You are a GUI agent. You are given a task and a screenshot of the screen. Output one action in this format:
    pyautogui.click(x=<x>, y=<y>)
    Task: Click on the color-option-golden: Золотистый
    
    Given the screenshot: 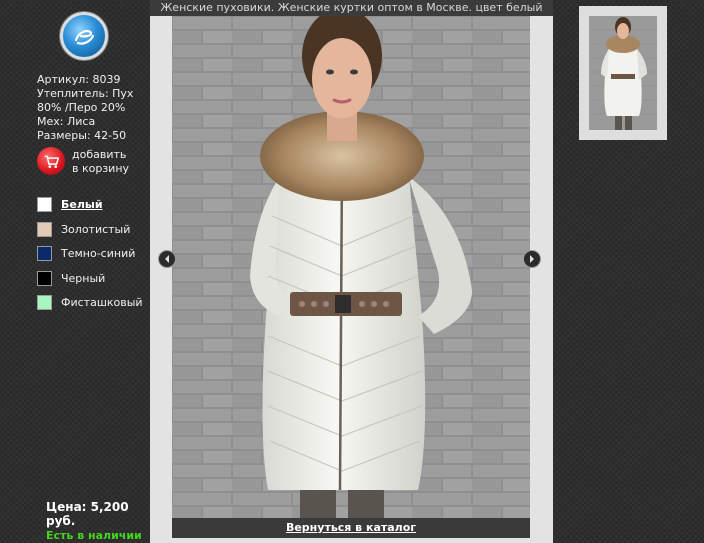 What is the action you would take?
    pyautogui.click(x=83, y=229)
    